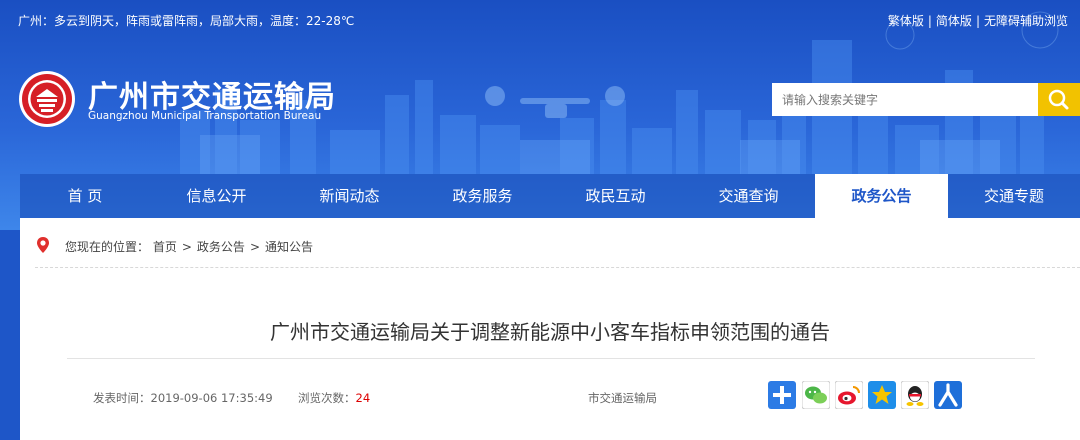 This screenshot has width=1080, height=440. What do you see at coordinates (1026, 21) in the screenshot?
I see `accessibility-link: 无障碍辅助浏览` at bounding box center [1026, 21].